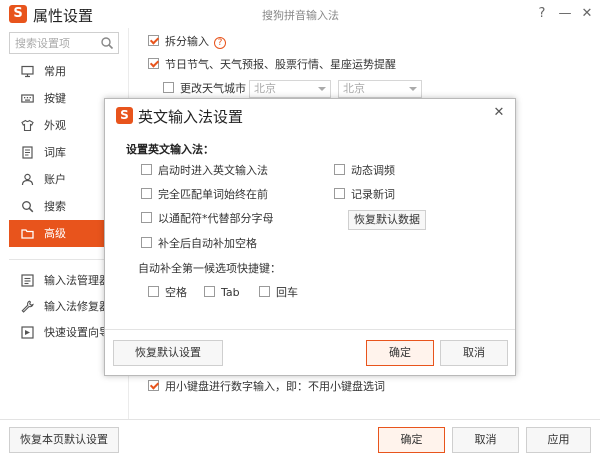 Image resolution: width=600 pixels, height=460 pixels. Describe the element at coordinates (146, 217) in the screenshot. I see `wildcard-checkbox` at that location.